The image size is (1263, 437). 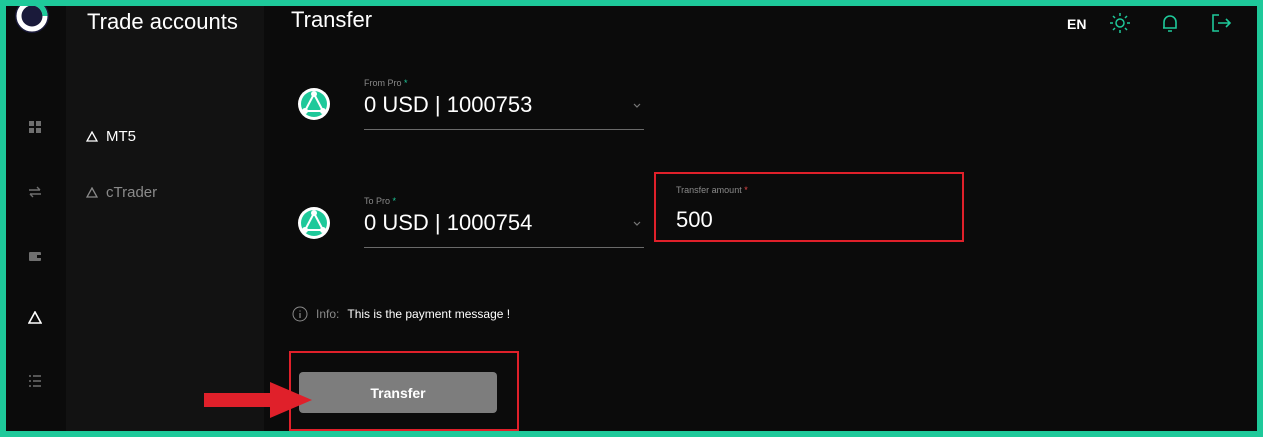 What do you see at coordinates (35, 127) in the screenshot?
I see `grid-icon` at bounding box center [35, 127].